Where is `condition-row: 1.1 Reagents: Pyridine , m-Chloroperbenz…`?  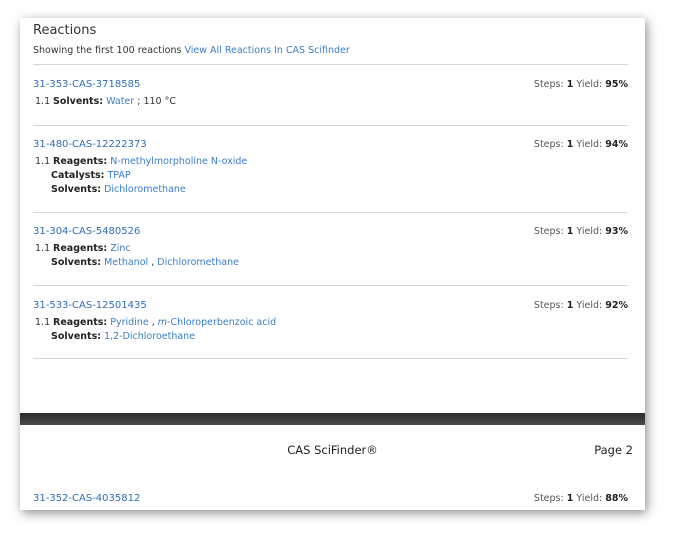
condition-row: 1.1 Reagents: Pyridine , m-Chloroperbenz… is located at coordinates (155, 322).